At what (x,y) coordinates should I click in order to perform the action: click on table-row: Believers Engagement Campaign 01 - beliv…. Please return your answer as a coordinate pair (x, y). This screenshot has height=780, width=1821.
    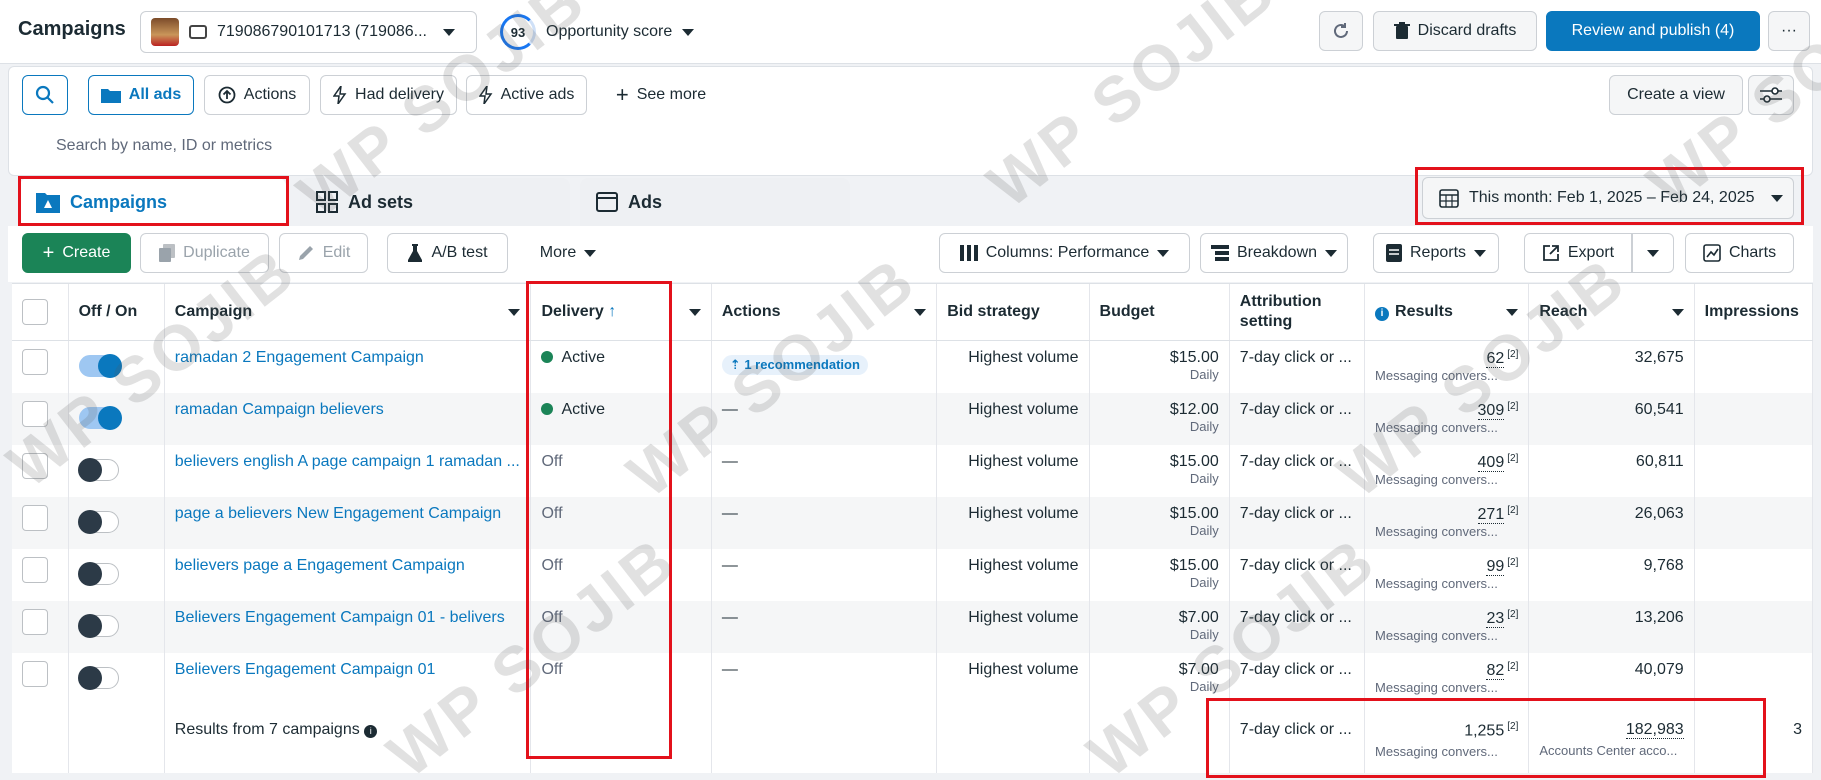
    Looking at the image, I should click on (912, 626).